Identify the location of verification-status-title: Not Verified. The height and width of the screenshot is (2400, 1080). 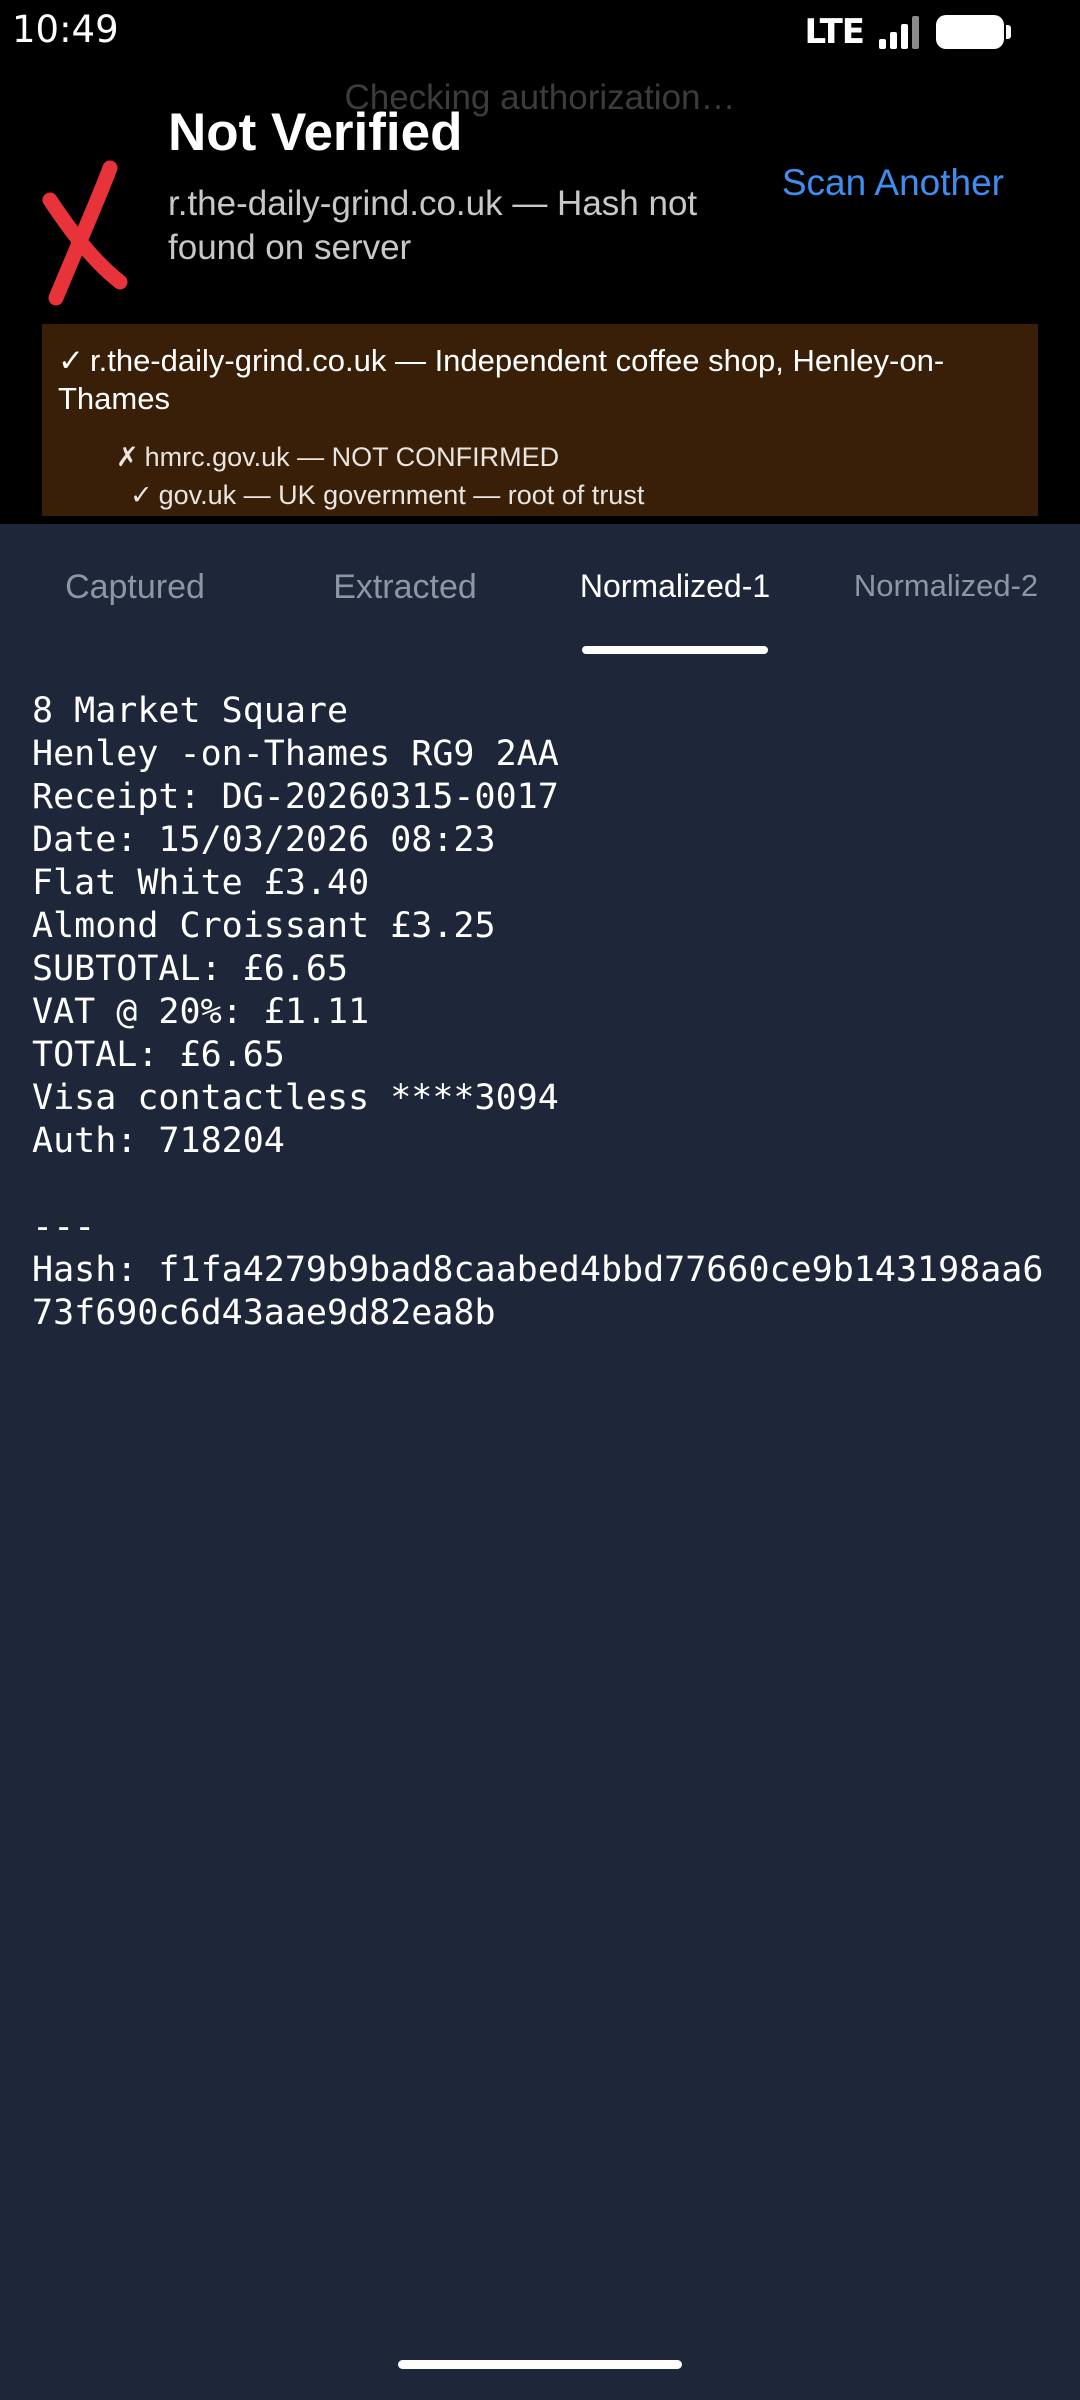
(315, 132).